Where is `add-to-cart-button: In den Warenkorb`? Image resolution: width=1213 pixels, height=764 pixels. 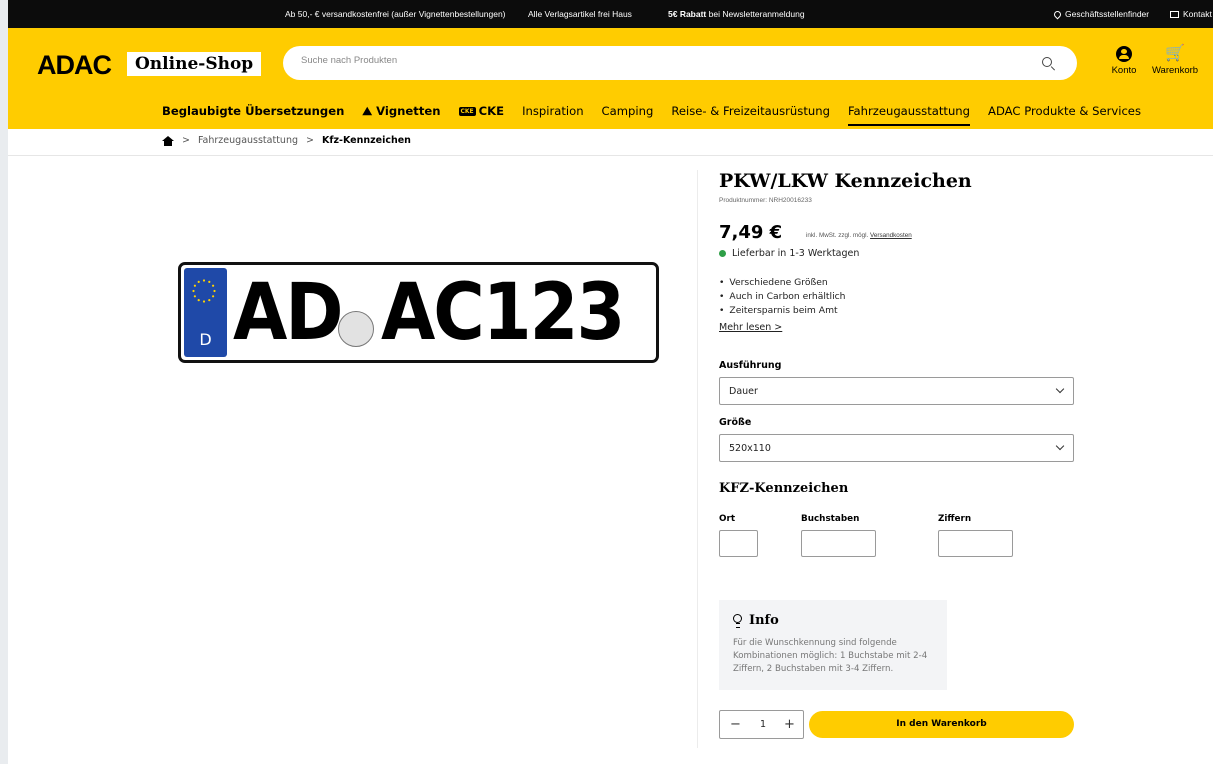
add-to-cart-button: In den Warenkorb is located at coordinates (941, 724).